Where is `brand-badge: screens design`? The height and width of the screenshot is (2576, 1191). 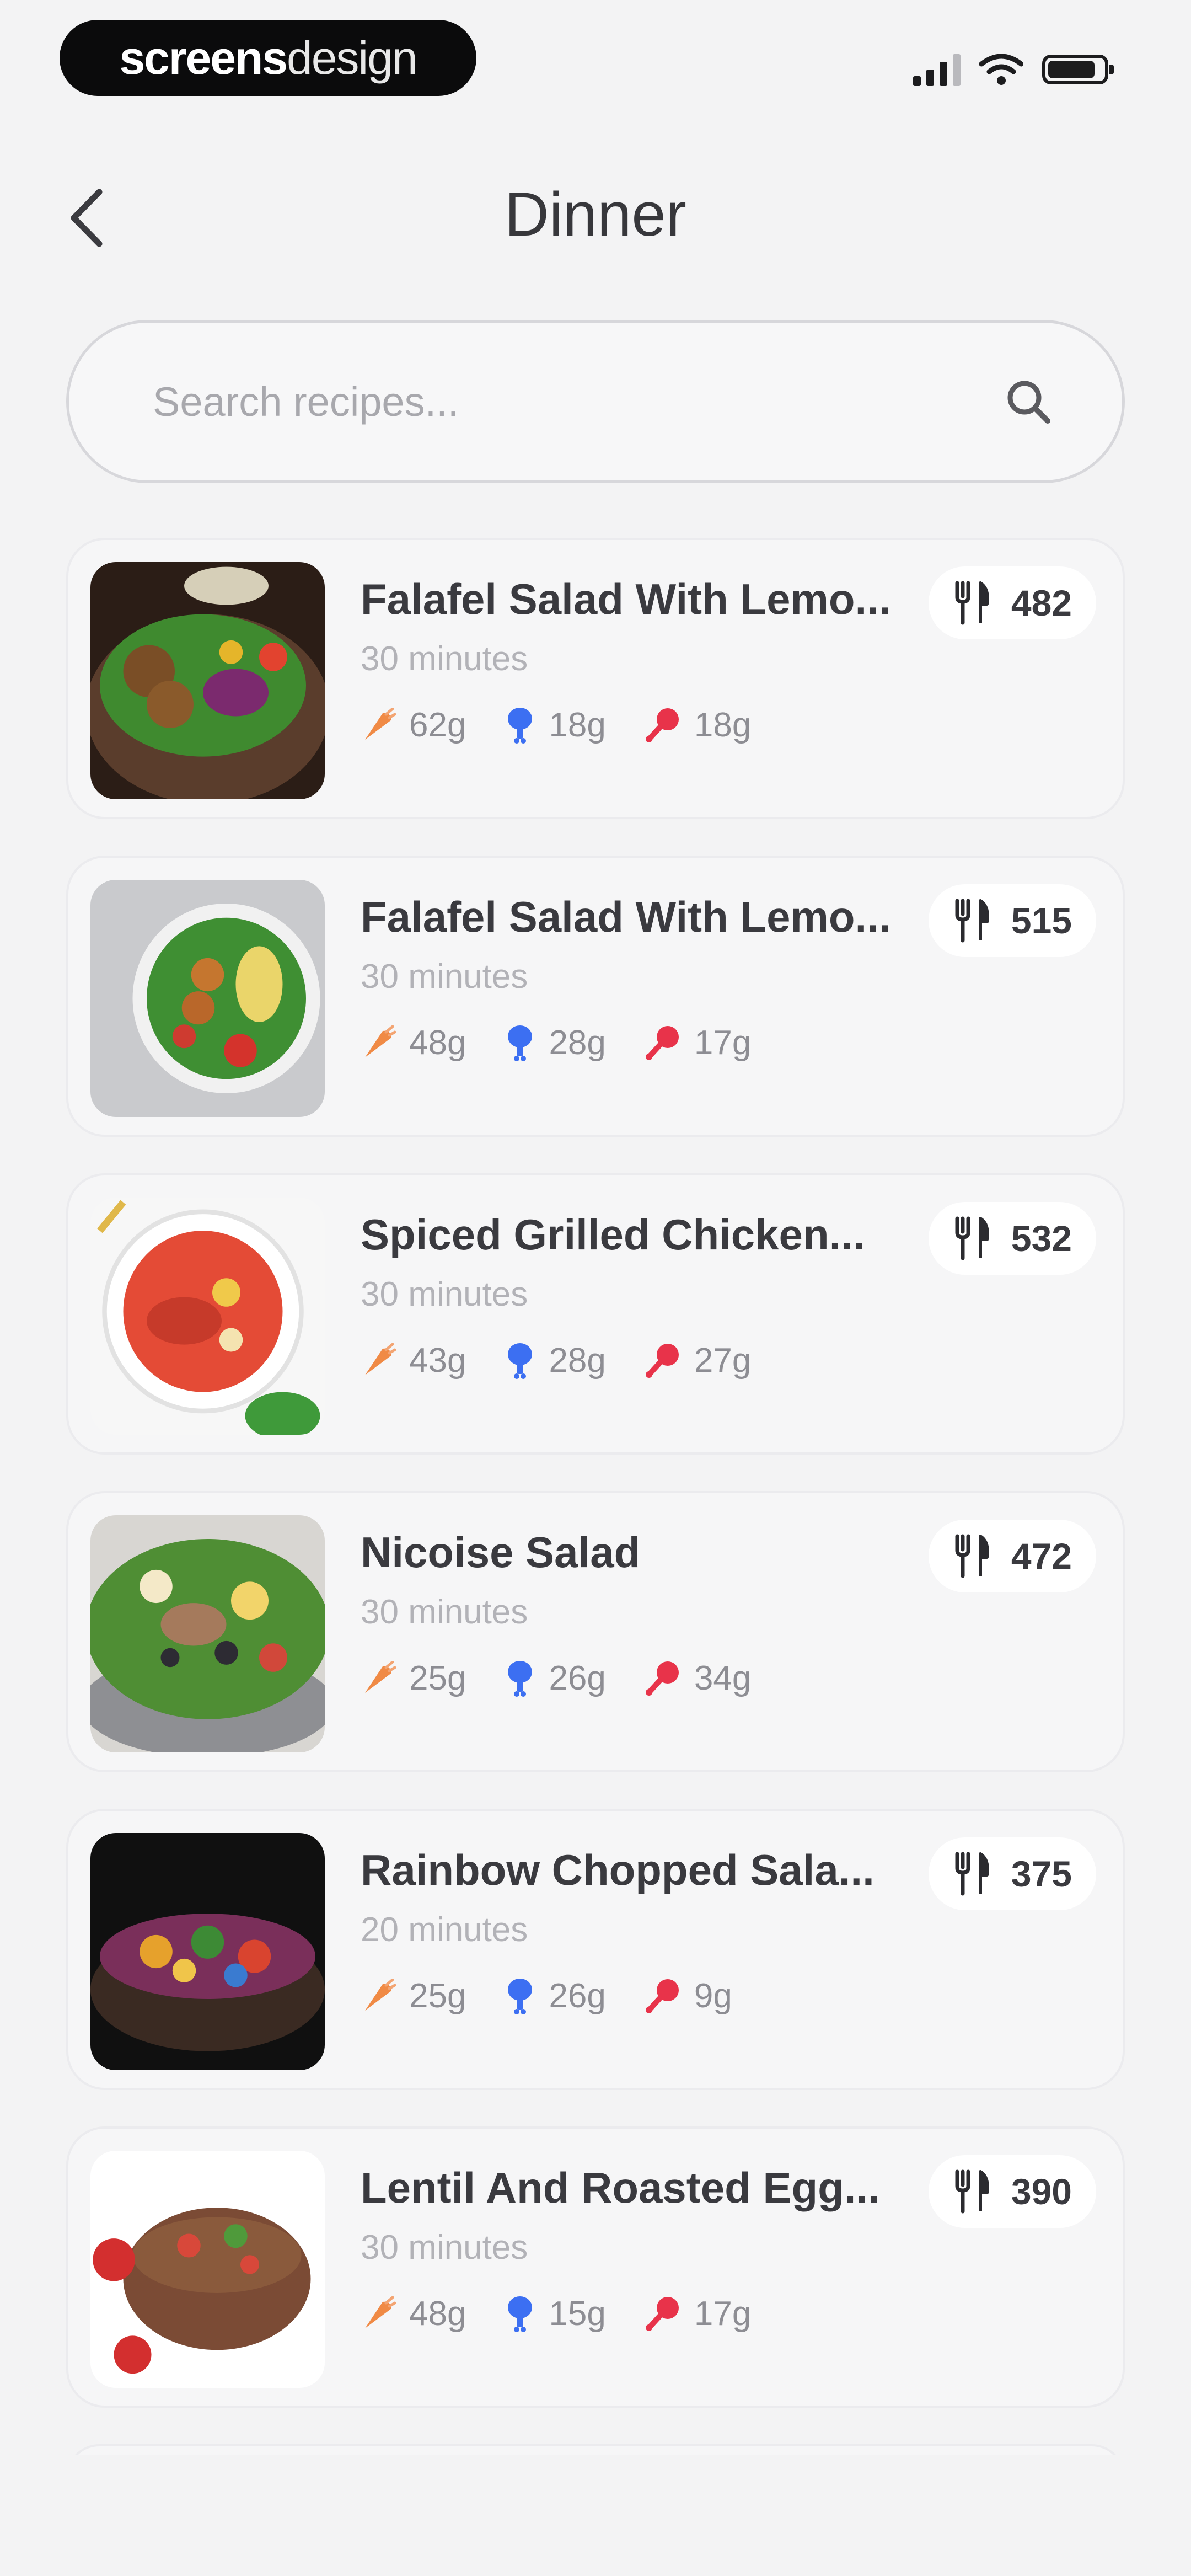 brand-badge: screens design is located at coordinates (268, 58).